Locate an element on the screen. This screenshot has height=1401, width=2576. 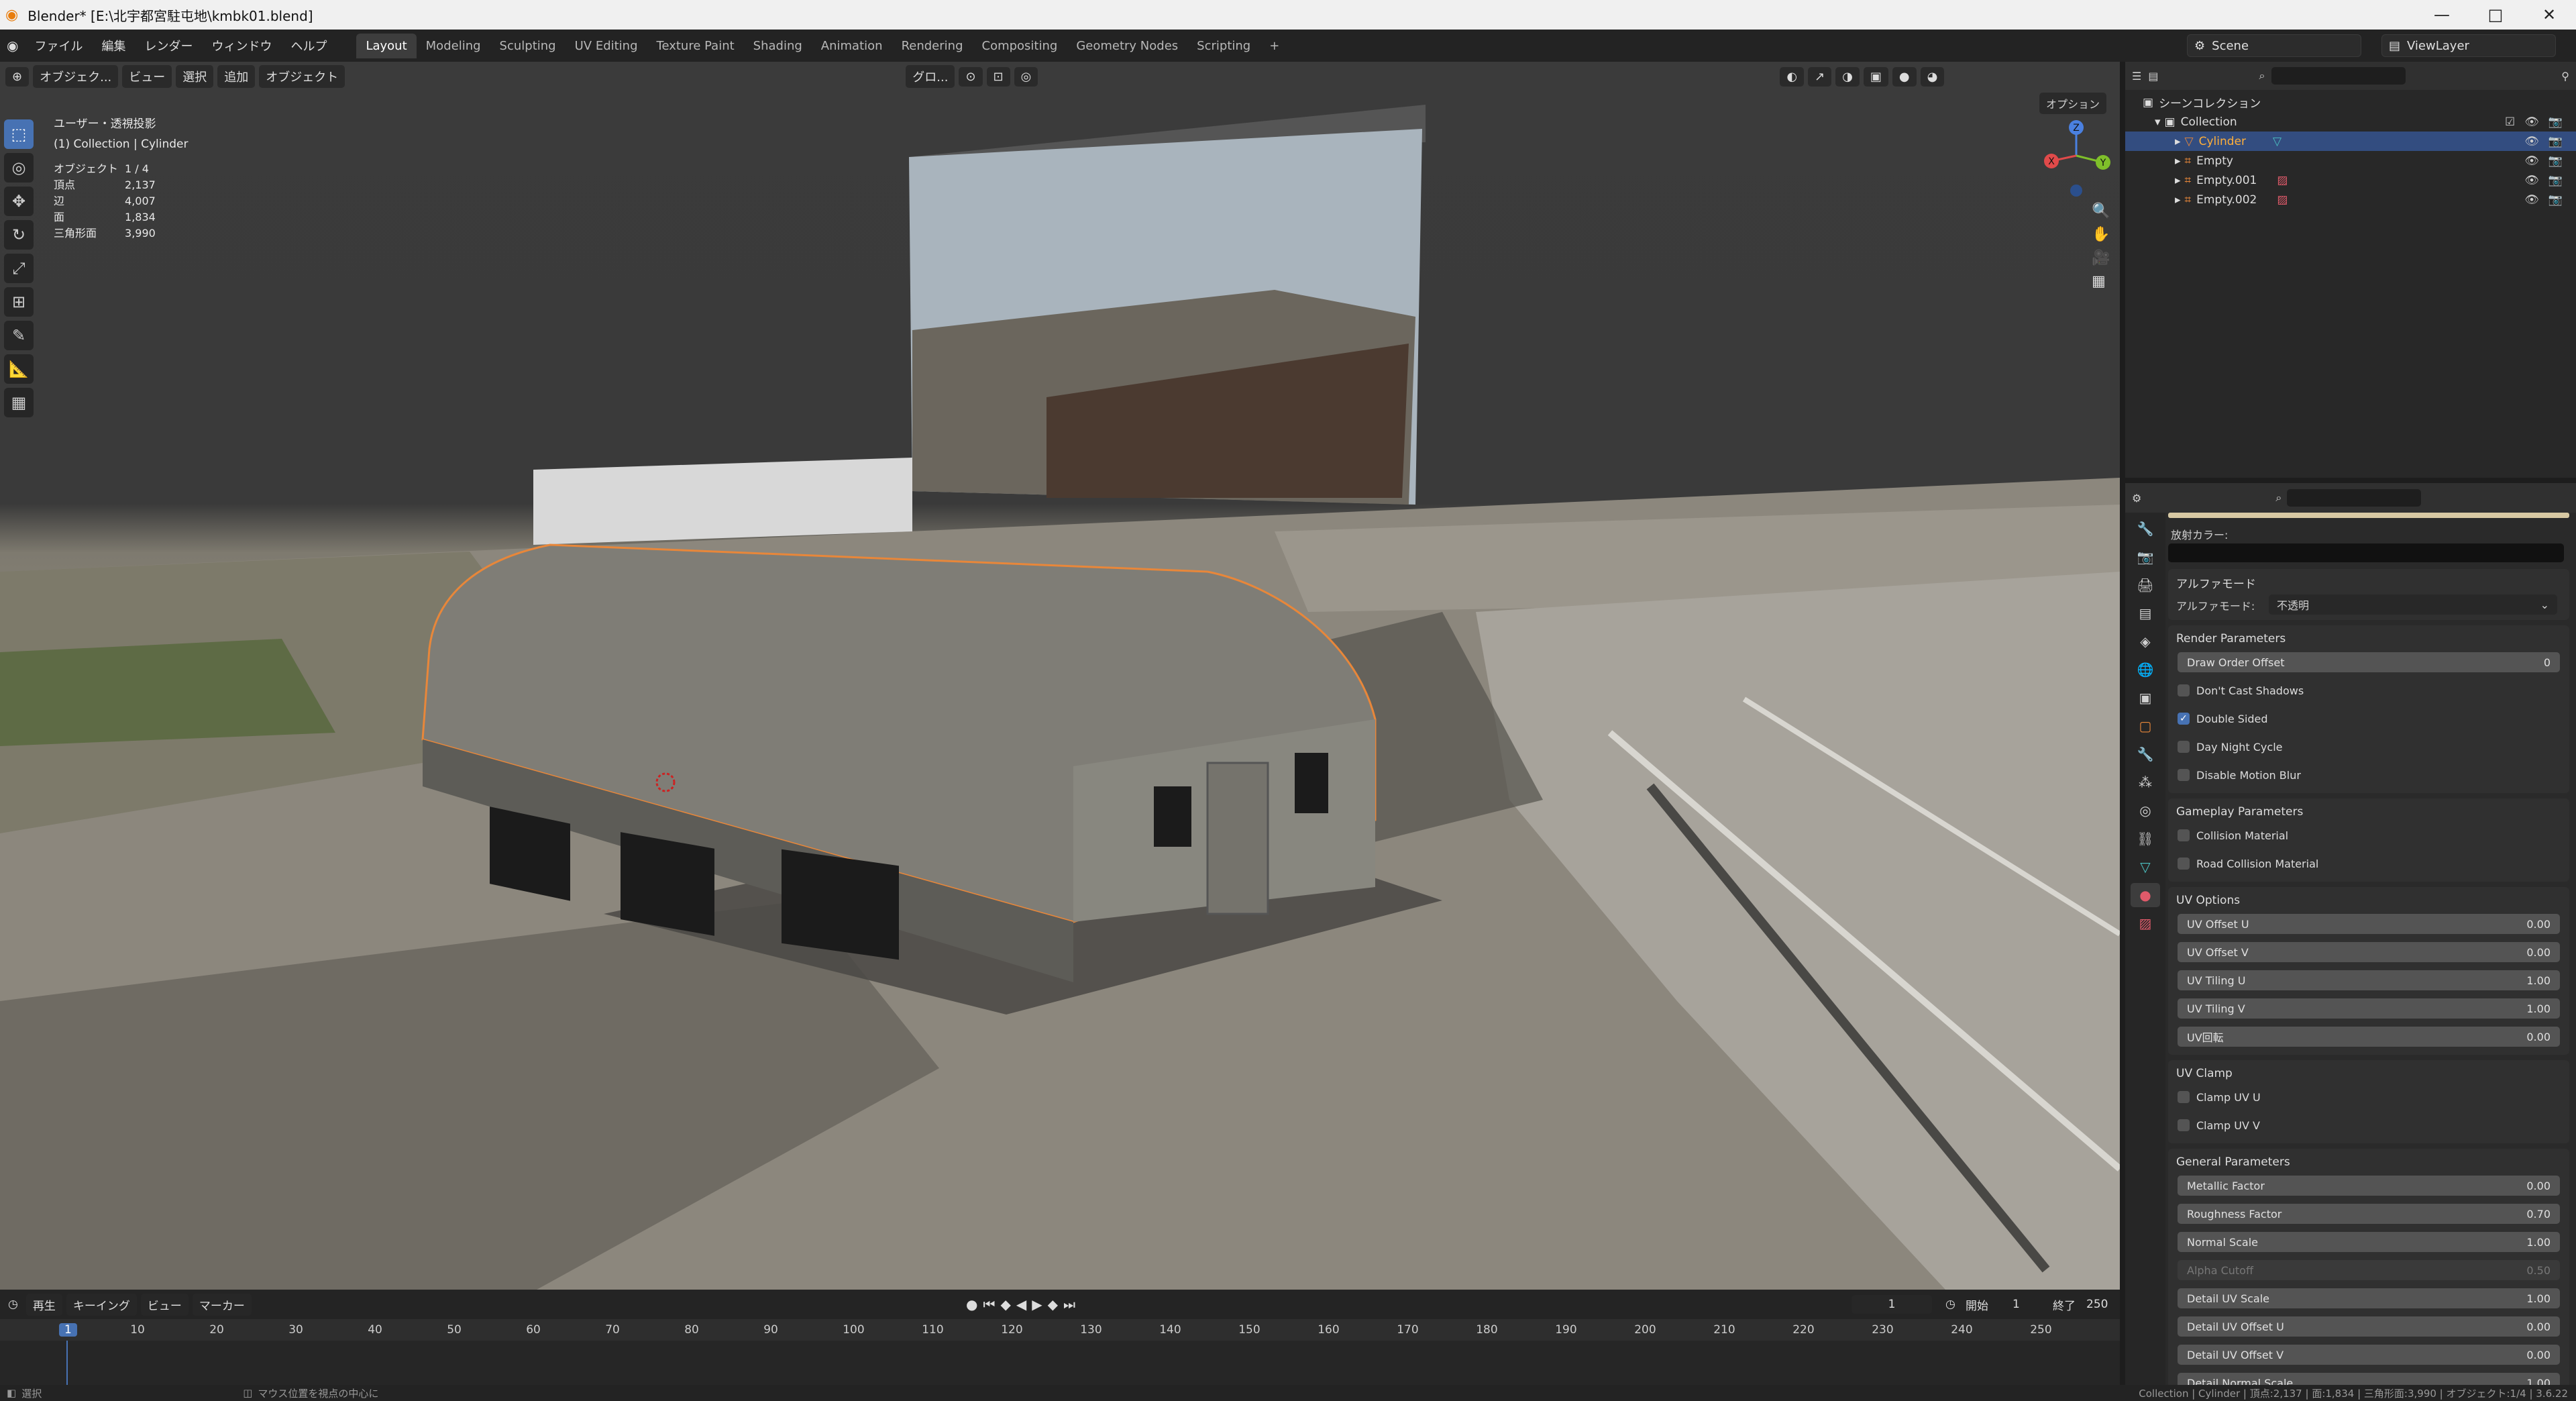
shading-solid-icon: ● is located at coordinates (1904, 76).